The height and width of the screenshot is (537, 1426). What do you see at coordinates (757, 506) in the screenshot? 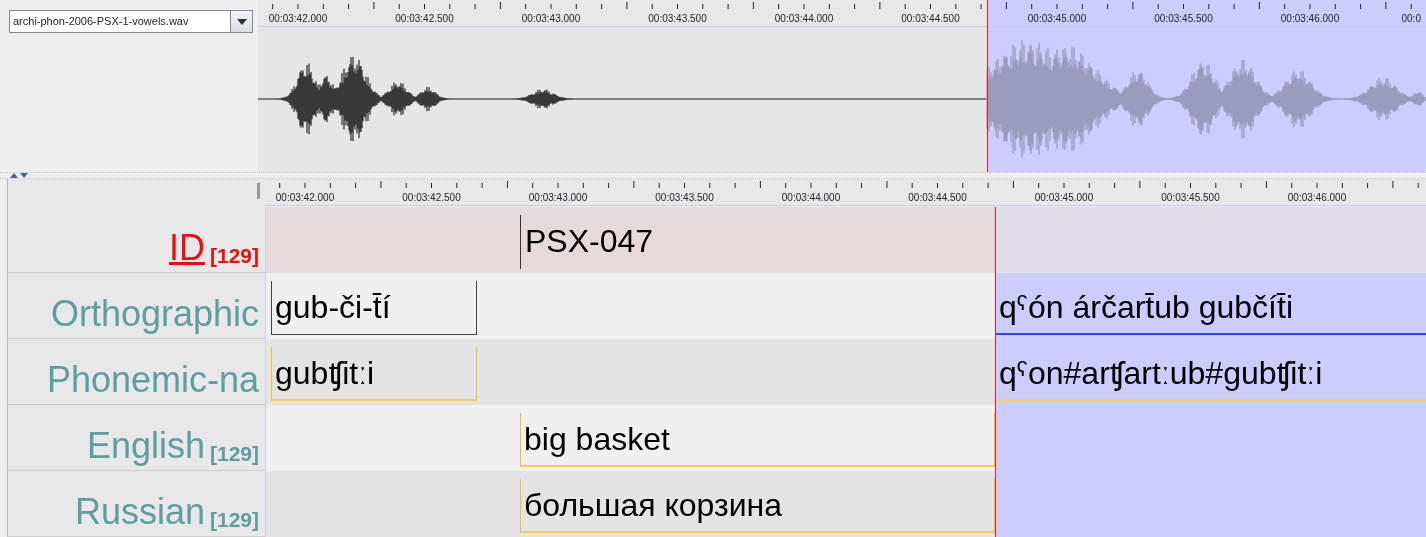
I see `annotation: большая корзина` at bounding box center [757, 506].